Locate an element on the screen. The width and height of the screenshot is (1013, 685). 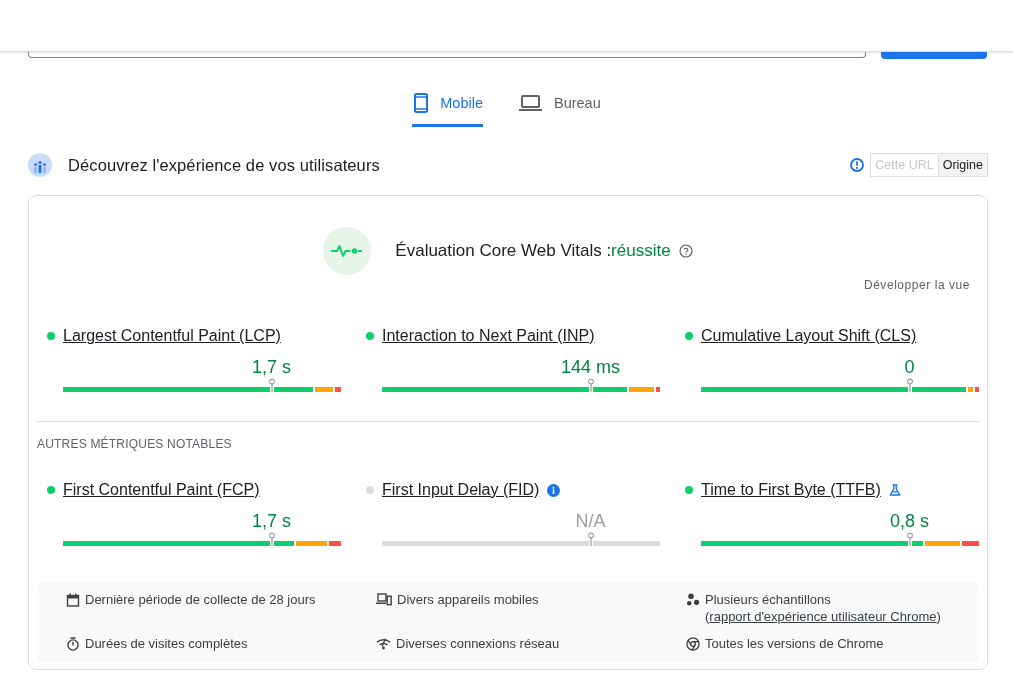
metric-value: 0,8 s is located at coordinates (909, 521).